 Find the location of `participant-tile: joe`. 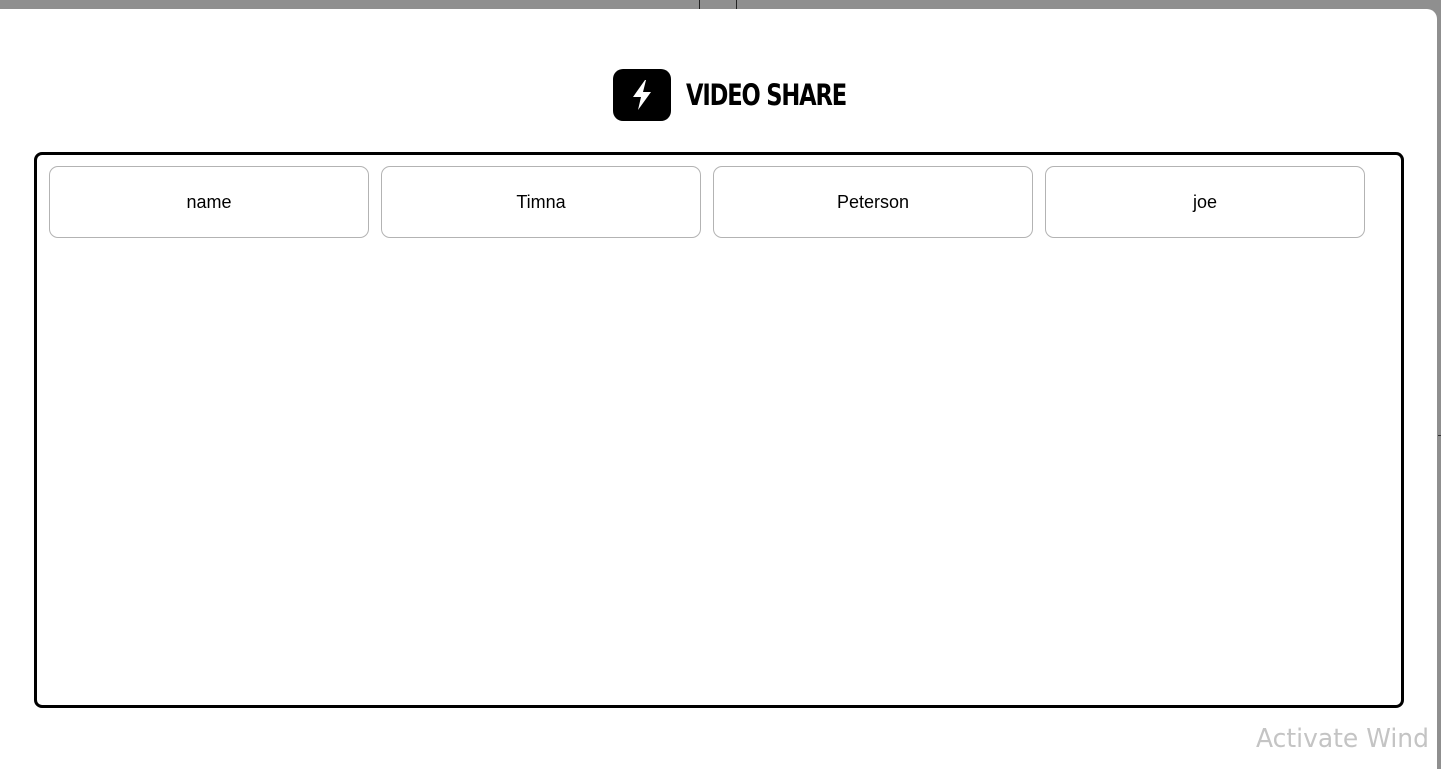

participant-tile: joe is located at coordinates (1205, 202).